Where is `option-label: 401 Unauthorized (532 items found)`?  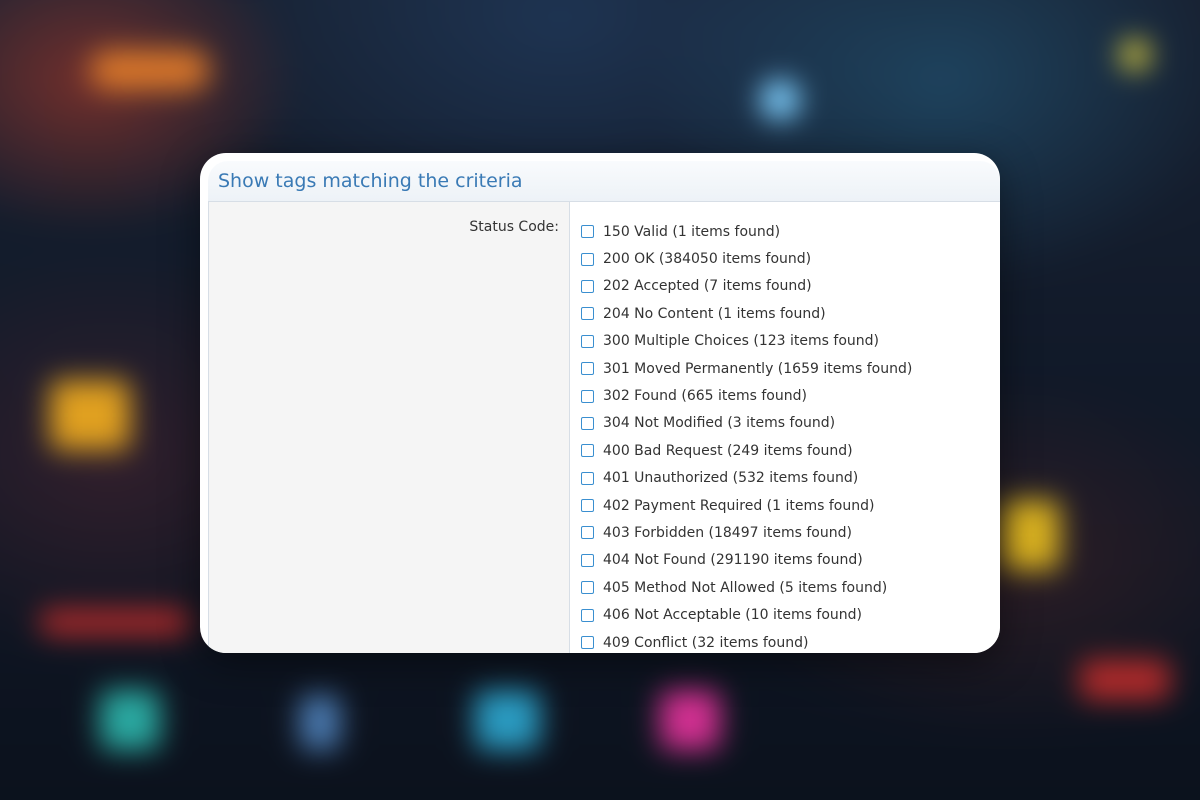
option-label: 401 Unauthorized (532 items found) is located at coordinates (731, 478).